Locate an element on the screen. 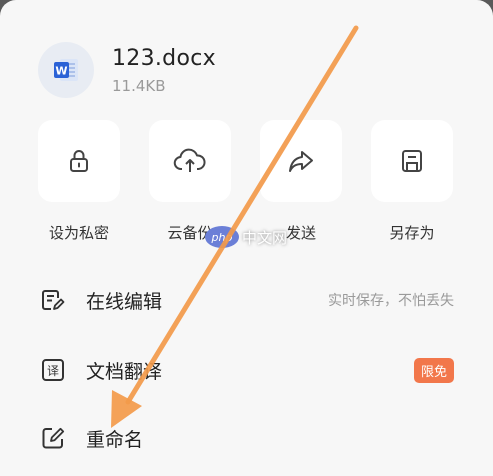  svg-text: 译 is located at coordinates (53, 371).